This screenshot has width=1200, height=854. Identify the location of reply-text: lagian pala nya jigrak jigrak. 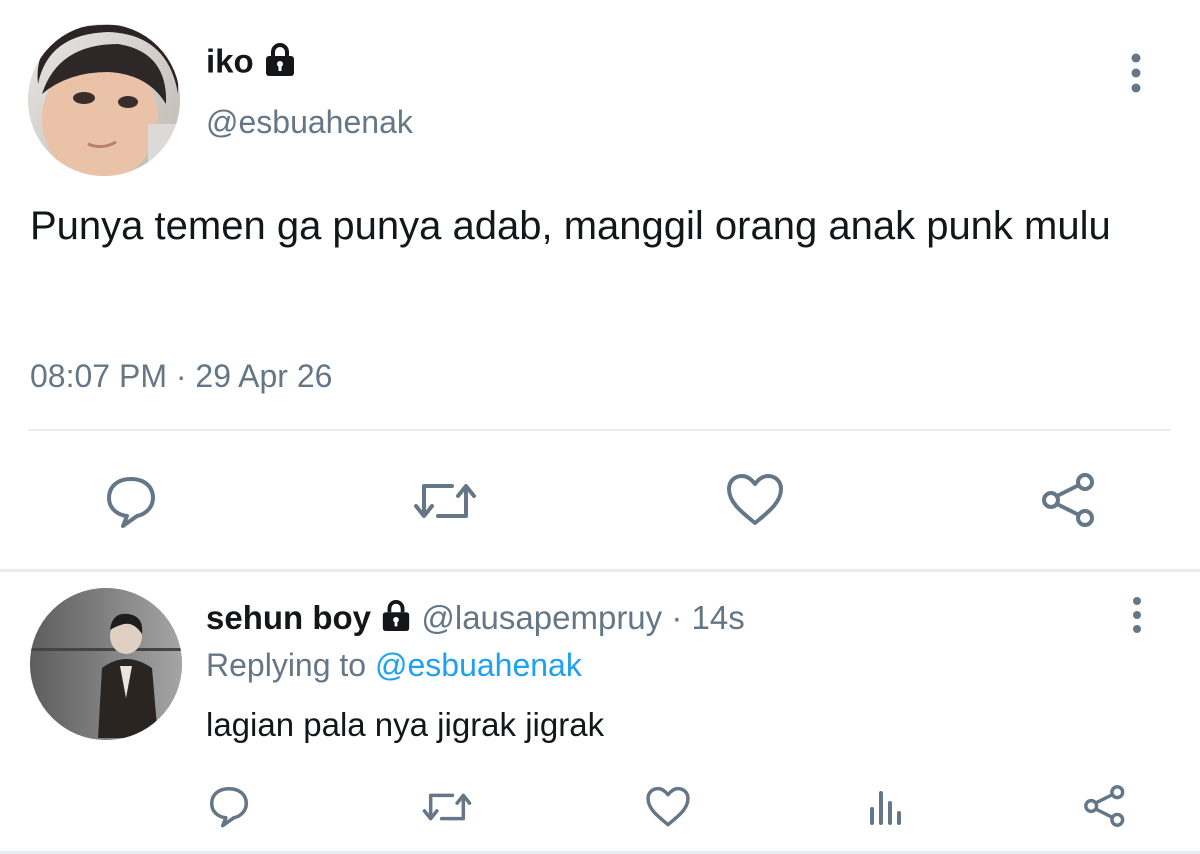
(405, 724).